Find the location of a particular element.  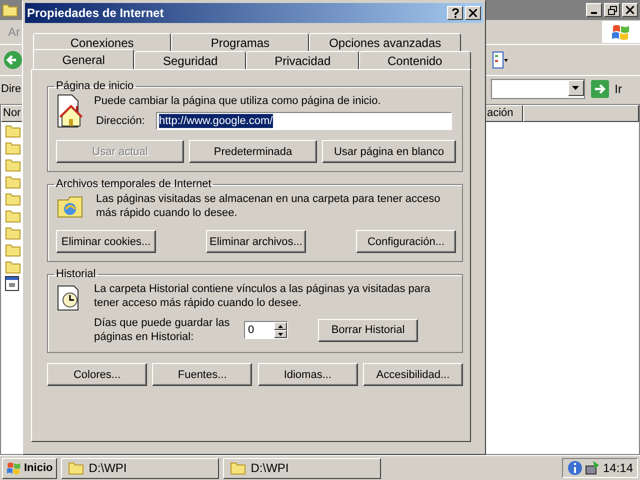

restore-button is located at coordinates (612, 10).